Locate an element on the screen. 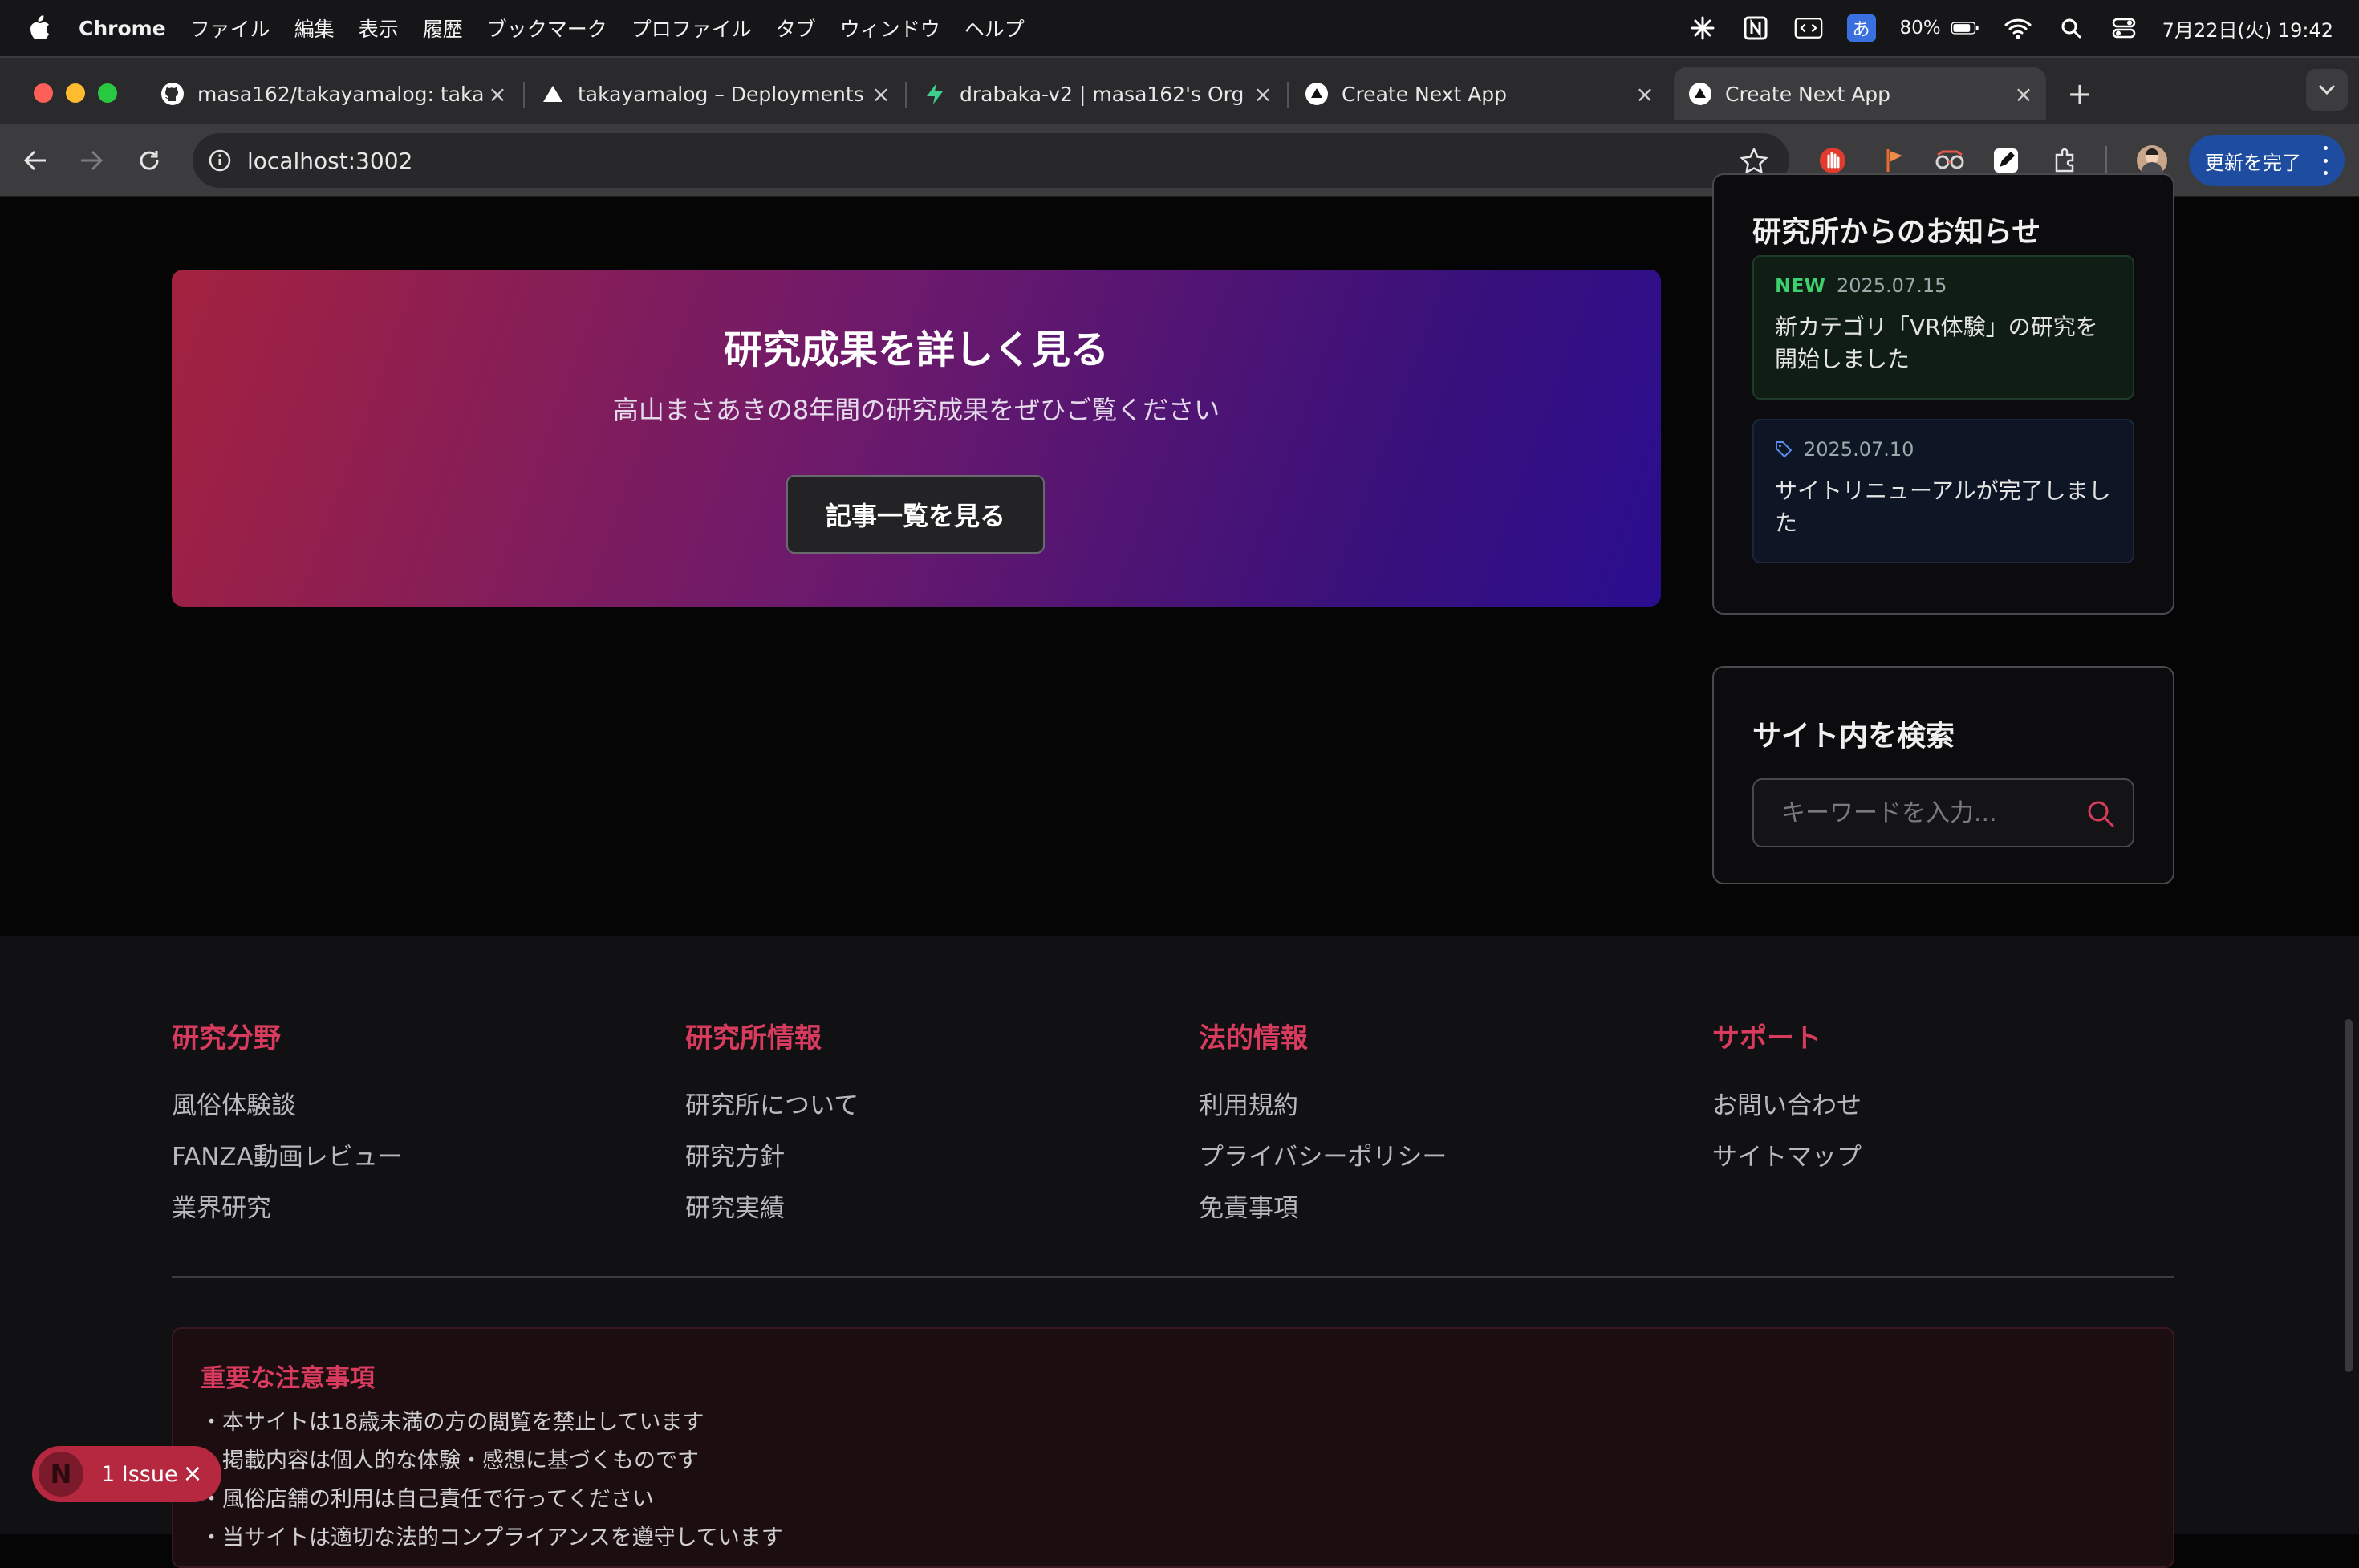 This screenshot has width=2359, height=1568. notice-line: ・本サイトは18歳未満の方の閲覧を禁止しています is located at coordinates (453, 1422).